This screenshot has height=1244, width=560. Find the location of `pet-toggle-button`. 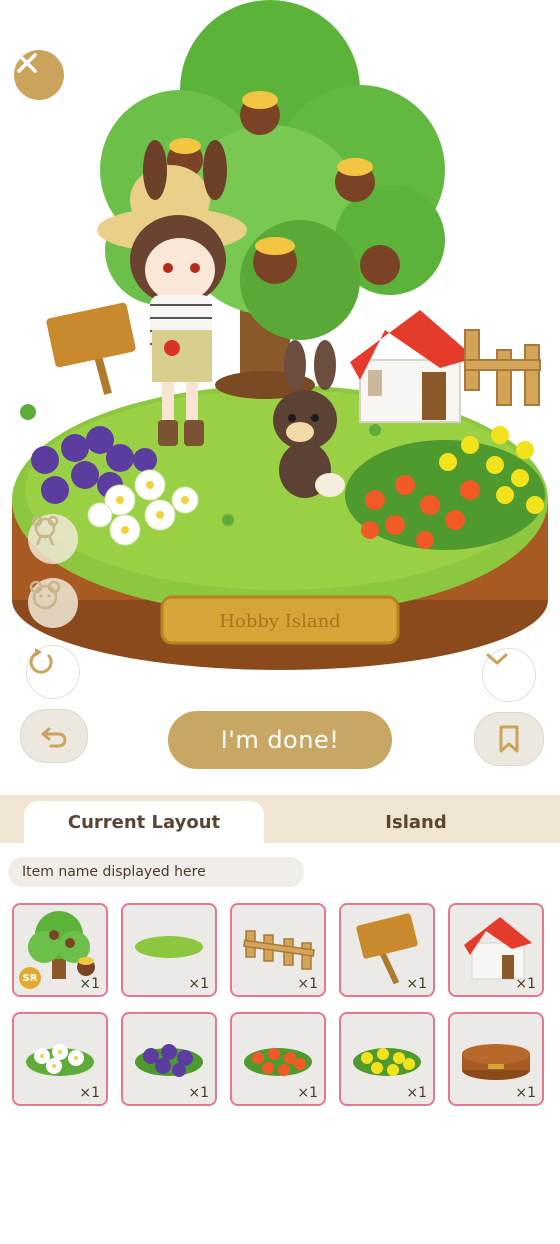

pet-toggle-button is located at coordinates (53, 603).